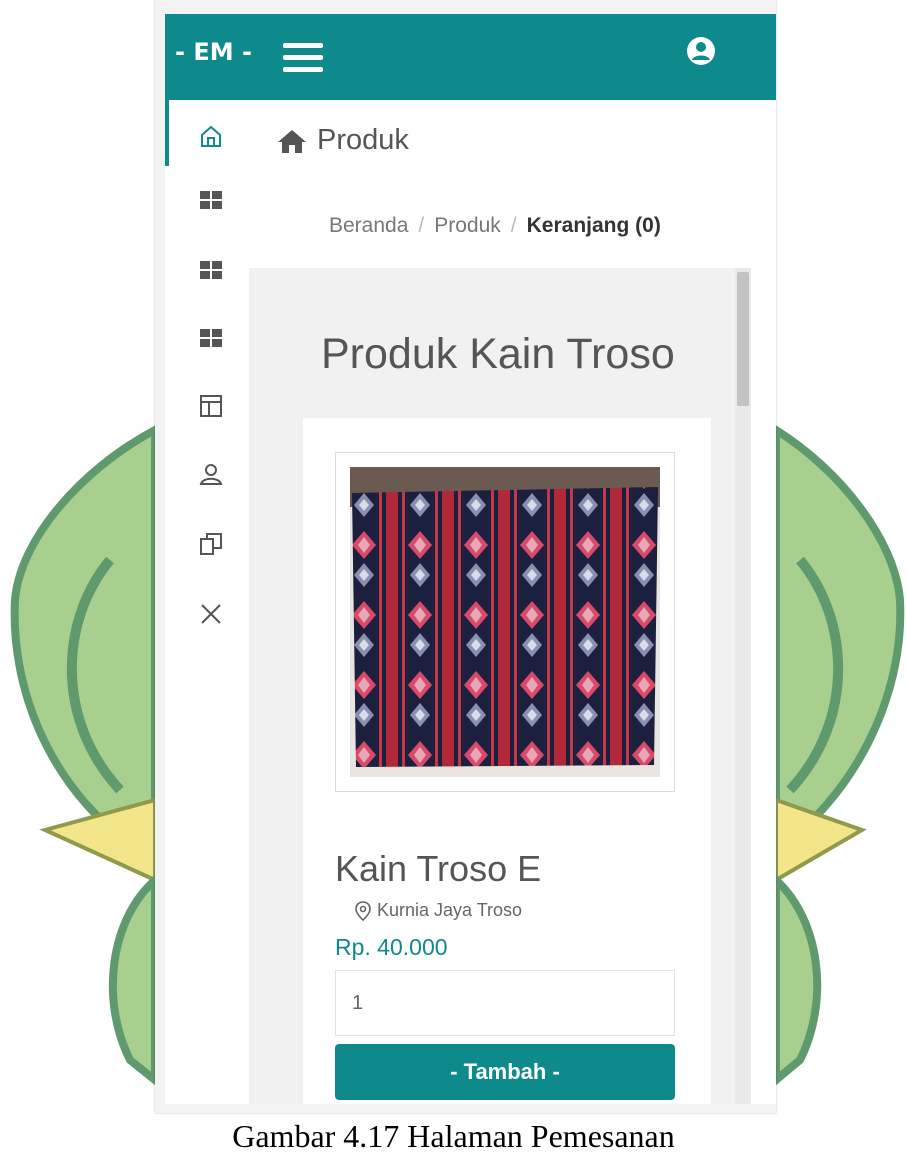 The height and width of the screenshot is (1167, 907). Describe the element at coordinates (505, 1003) in the screenshot. I see `quantity-input` at that location.